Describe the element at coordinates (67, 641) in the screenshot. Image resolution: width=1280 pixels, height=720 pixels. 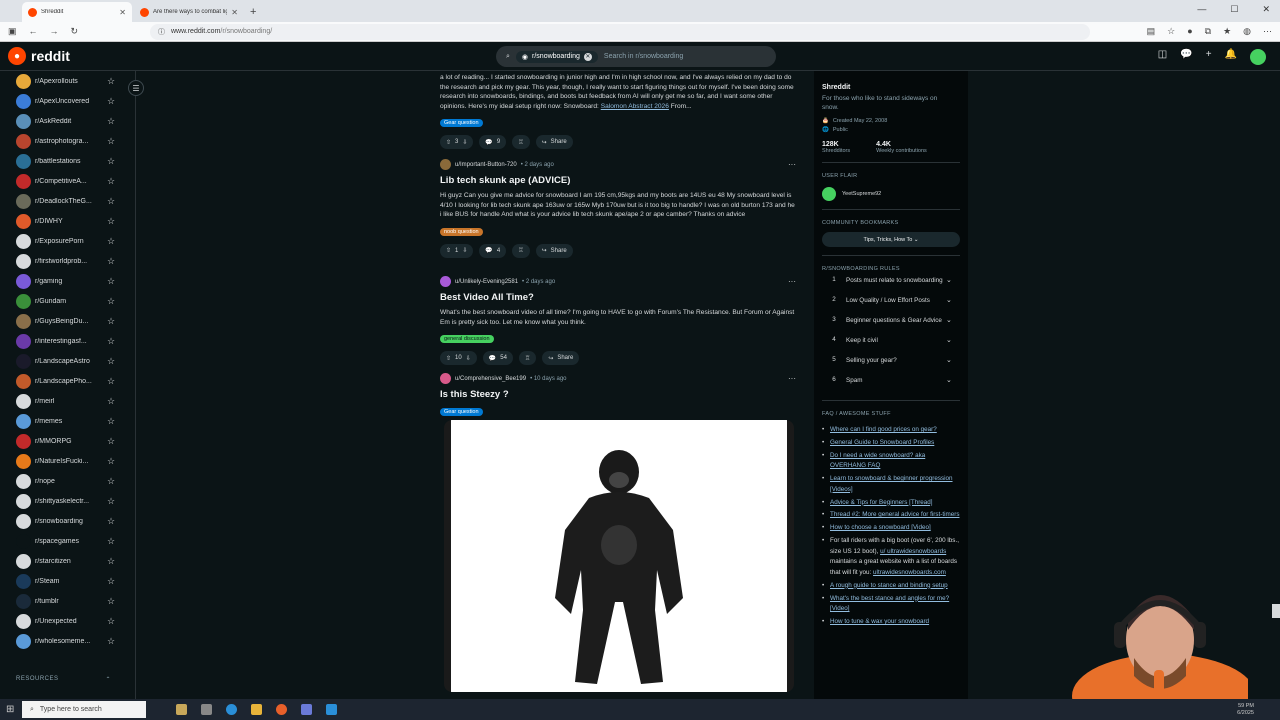
I see `sidebar-community-item: r/wholesomeme... ☆` at that location.